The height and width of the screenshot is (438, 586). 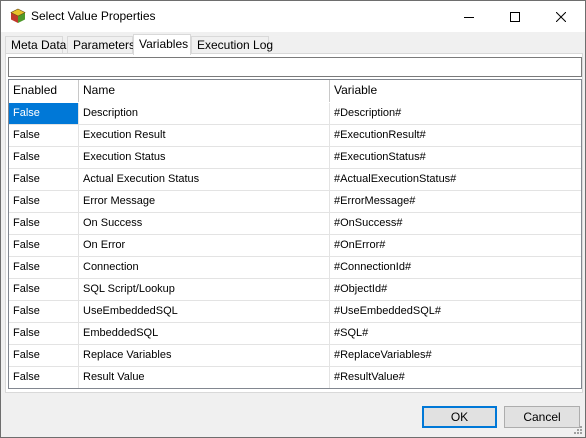 I want to click on title-bar: Select Value Properties, so click(x=293, y=16).